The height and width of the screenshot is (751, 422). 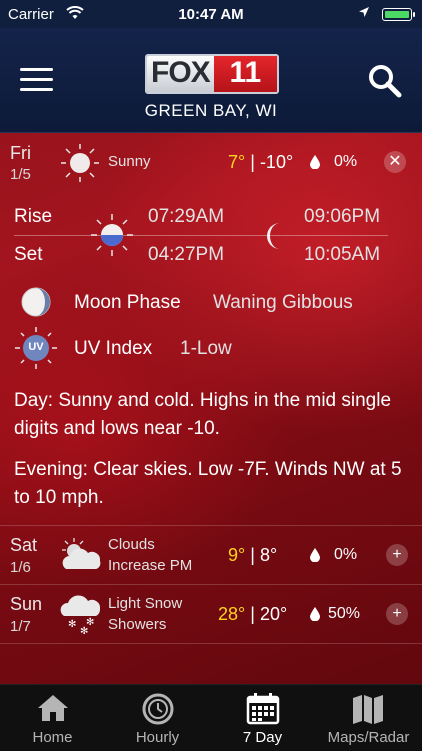 I want to click on temperature-range: 7° | -10°, so click(x=260, y=162).